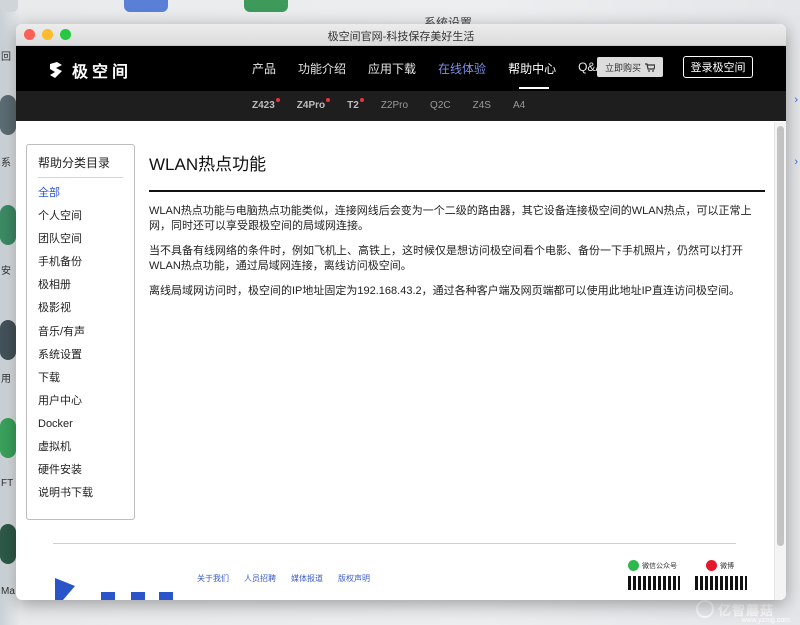 This screenshot has height=625, width=800. What do you see at coordinates (80, 288) in the screenshot?
I see `sidebar-item-photos: 极相册` at bounding box center [80, 288].